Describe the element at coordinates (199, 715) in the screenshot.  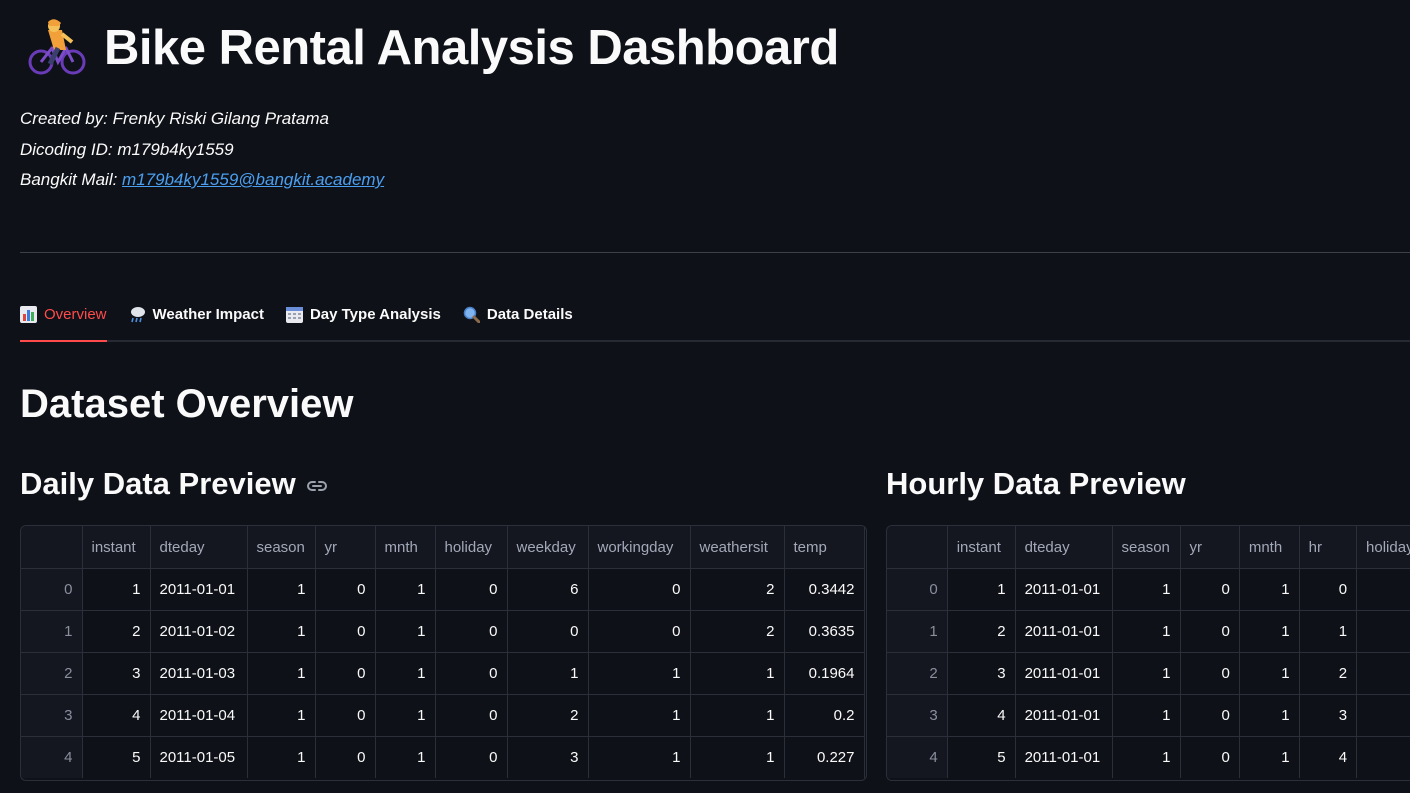
I see `table-cell: 2011-01-04` at that location.